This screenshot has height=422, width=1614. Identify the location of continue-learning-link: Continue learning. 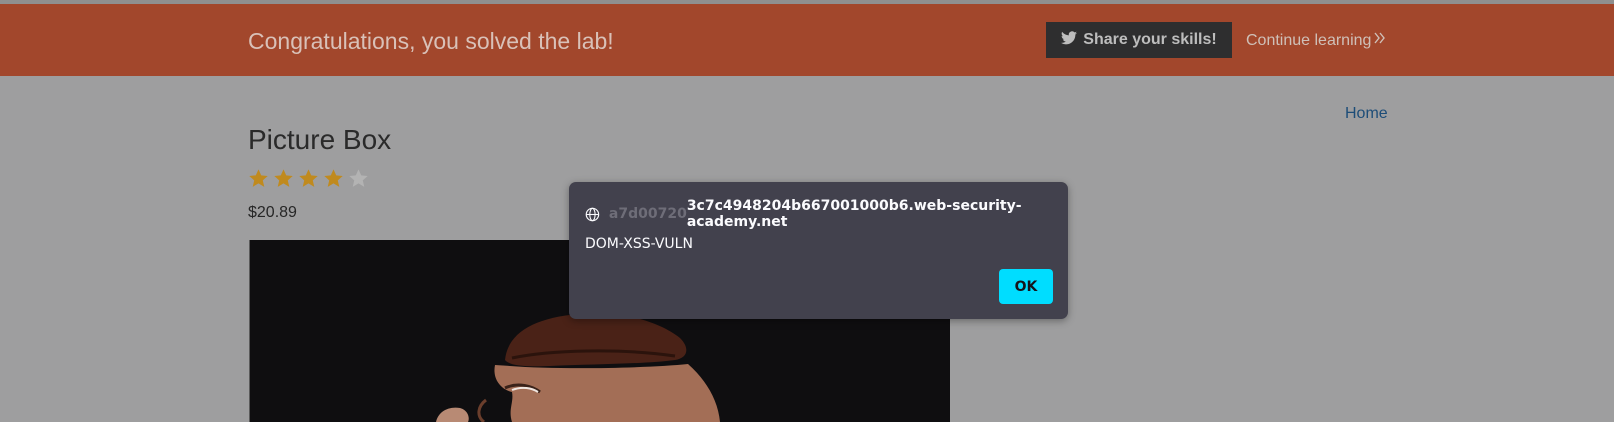
(1316, 40).